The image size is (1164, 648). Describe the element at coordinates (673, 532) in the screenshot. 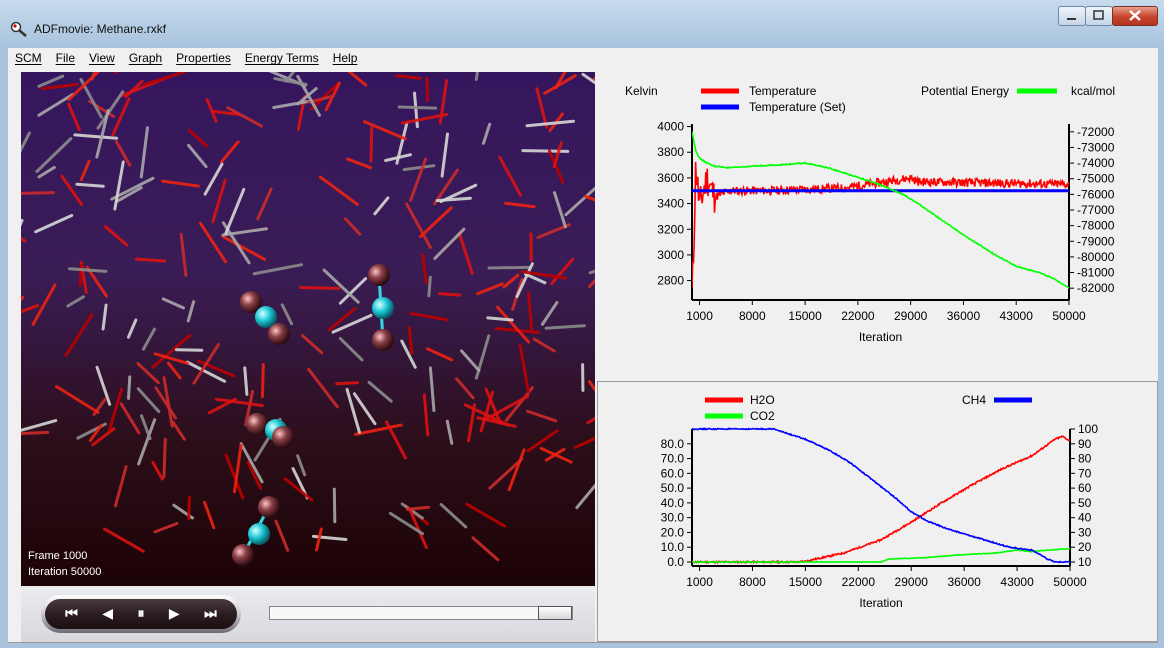

I see `y-left-tick-label: 20.0` at that location.